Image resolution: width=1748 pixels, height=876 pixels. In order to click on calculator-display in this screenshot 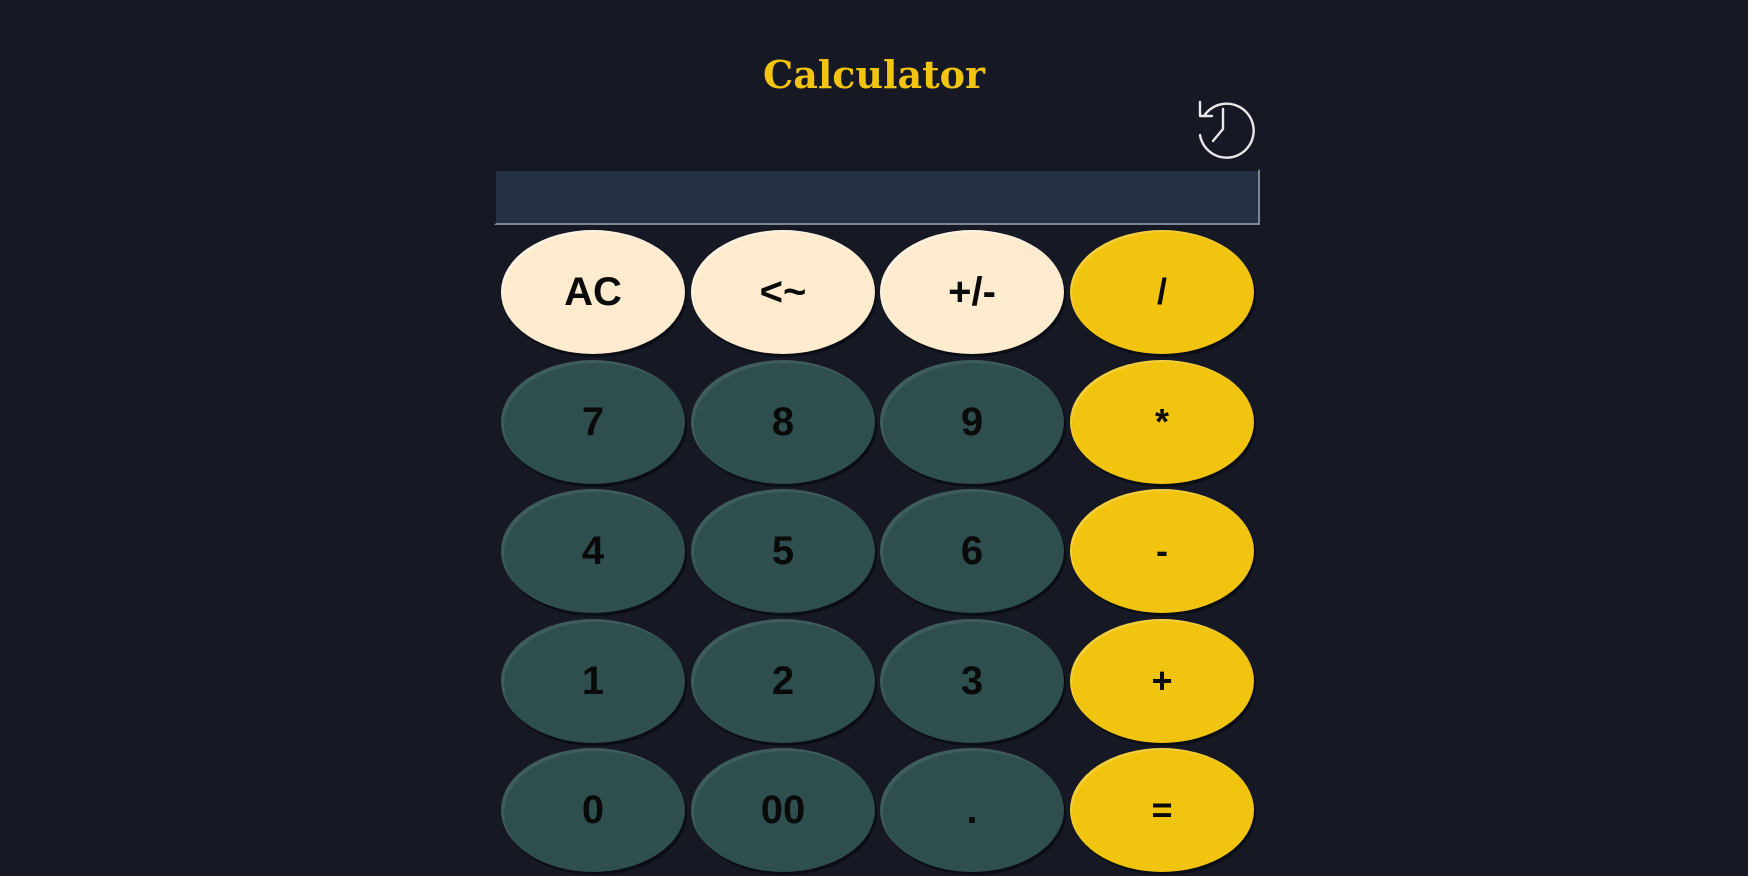, I will do `click(877, 197)`.